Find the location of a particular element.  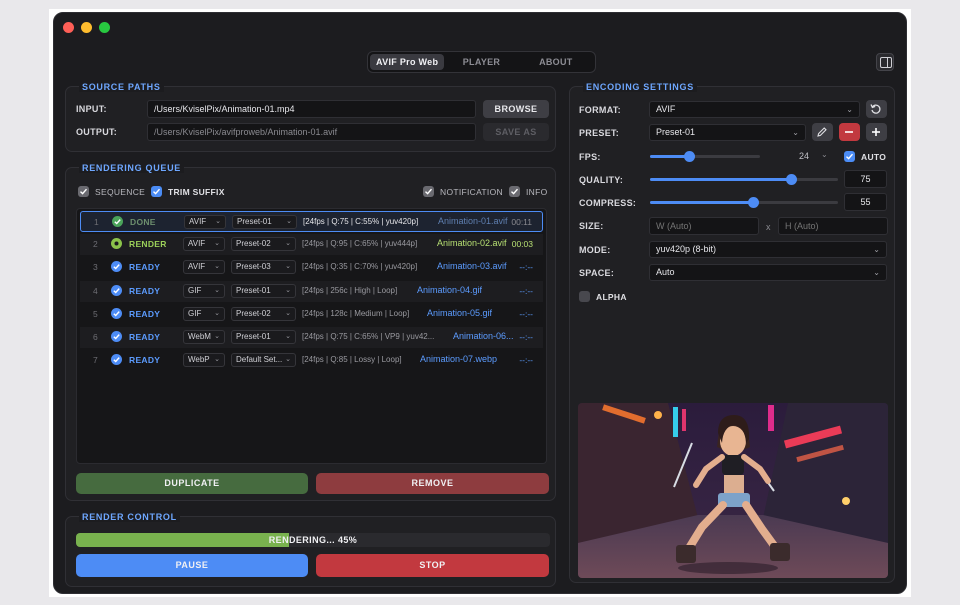

compress-slider-fill is located at coordinates (702, 202).